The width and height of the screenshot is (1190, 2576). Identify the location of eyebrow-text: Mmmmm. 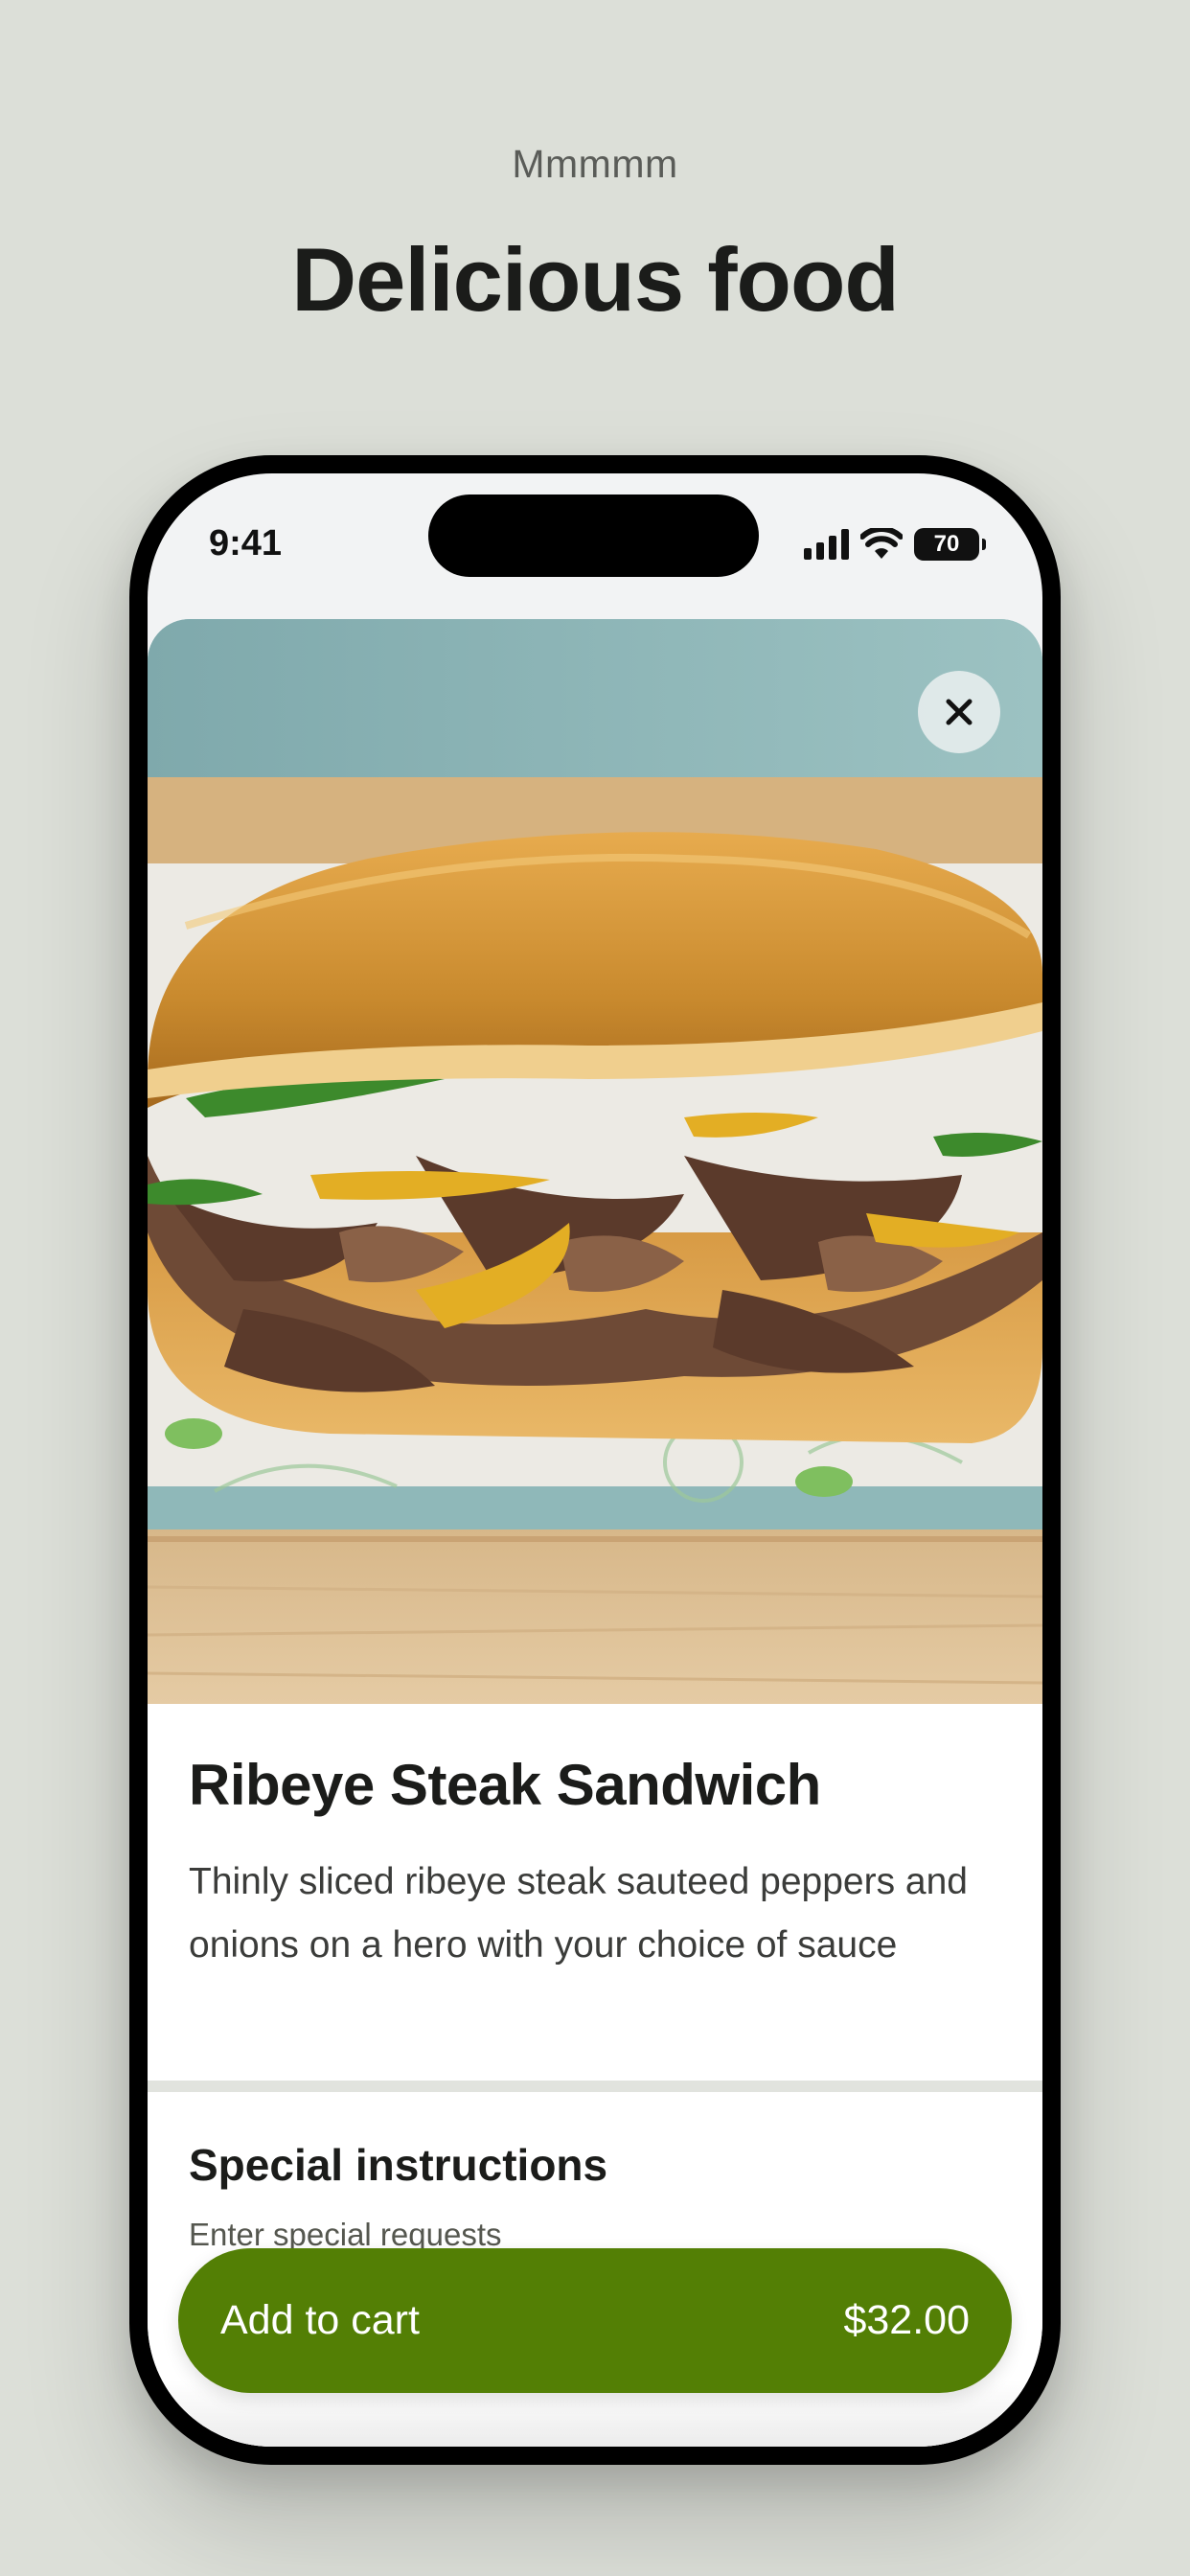
(595, 164).